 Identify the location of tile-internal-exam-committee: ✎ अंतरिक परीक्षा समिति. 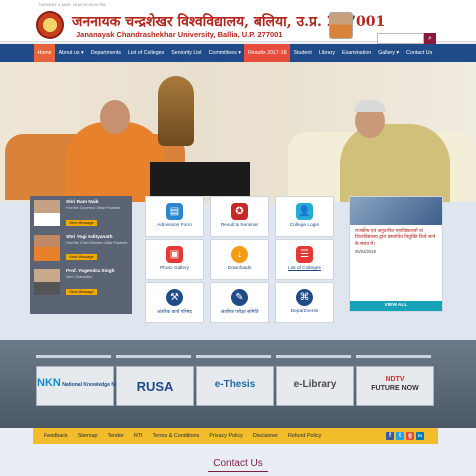
(239, 302).